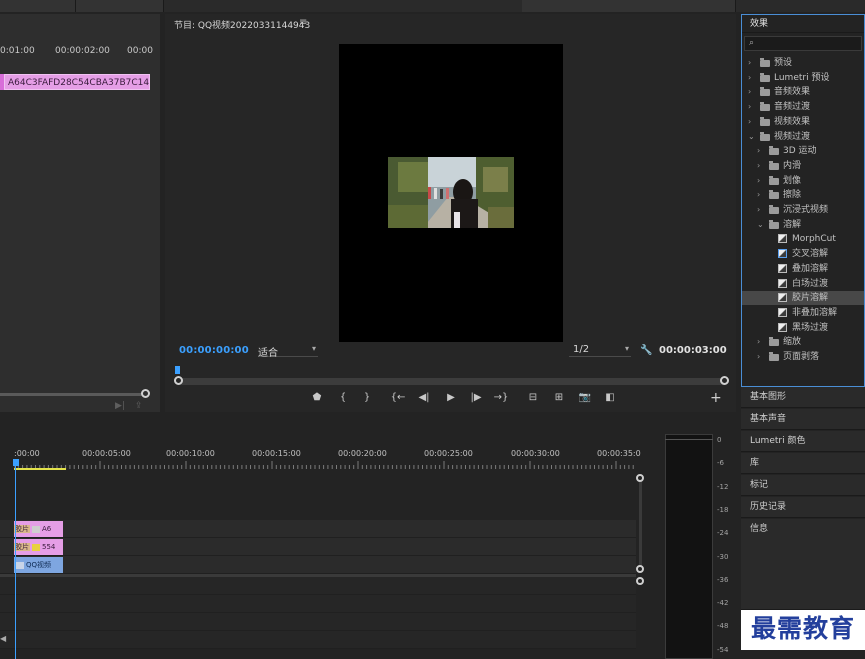 The image size is (865, 659). Describe the element at coordinates (177, 370) in the screenshot. I see `program-playhead` at that location.